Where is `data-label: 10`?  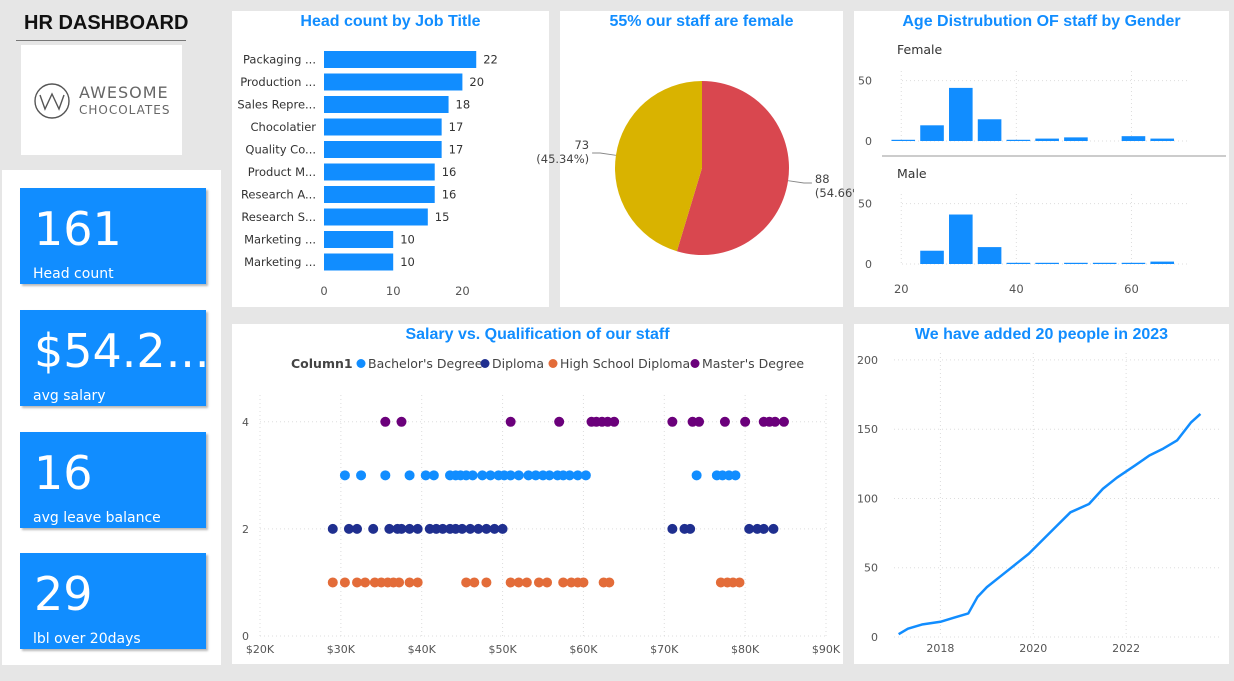
data-label: 10 is located at coordinates (407, 262).